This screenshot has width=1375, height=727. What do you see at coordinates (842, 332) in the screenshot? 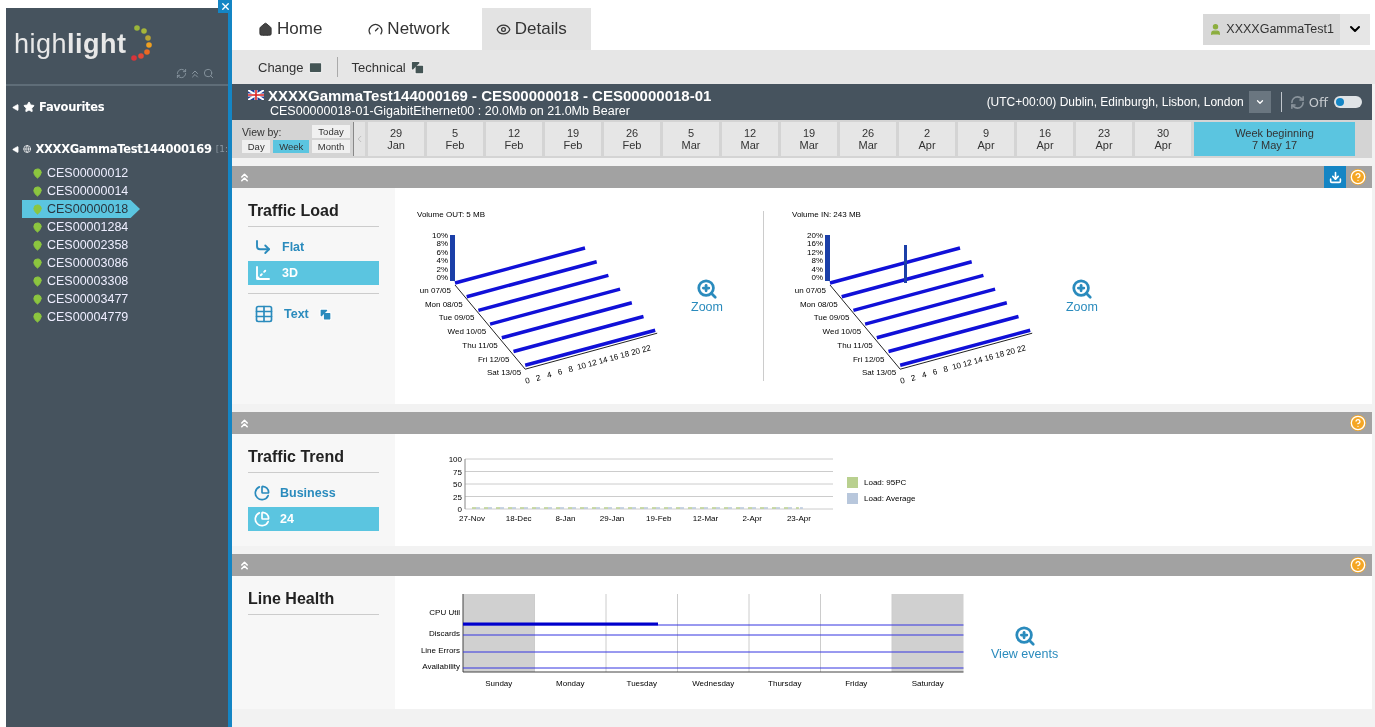
I see `axis-tick-label: Wed 10/05` at bounding box center [842, 332].